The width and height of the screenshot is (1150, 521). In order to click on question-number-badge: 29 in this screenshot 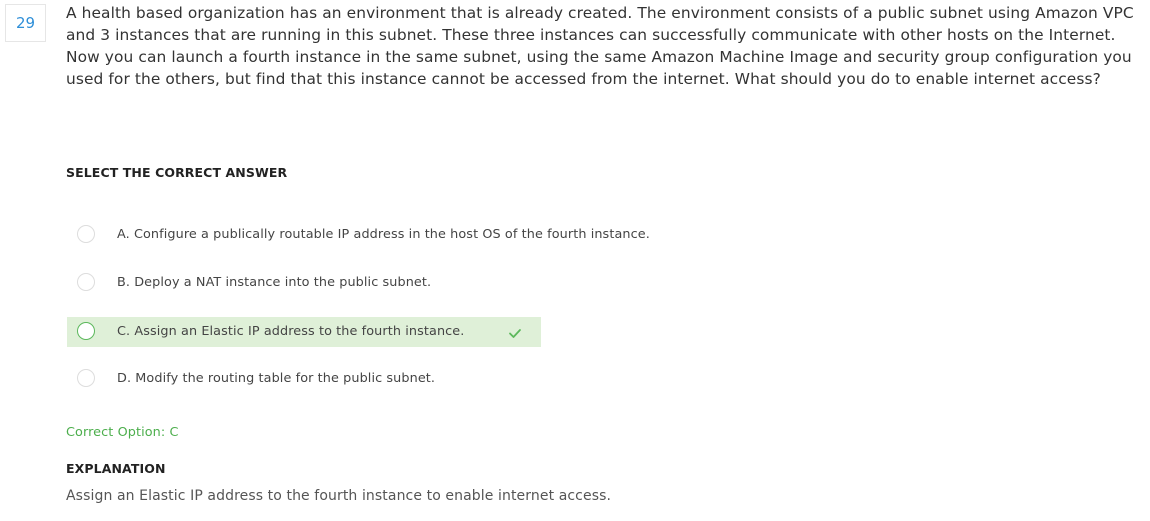, I will do `click(25, 23)`.